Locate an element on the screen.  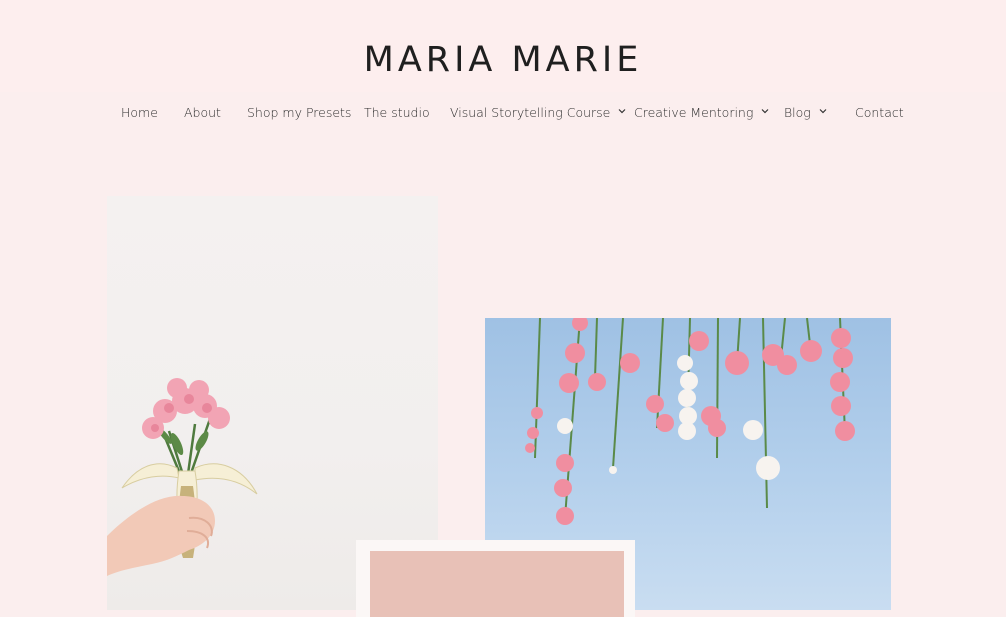
nav-item-shop-presets: Shop my Presets is located at coordinates (299, 113).